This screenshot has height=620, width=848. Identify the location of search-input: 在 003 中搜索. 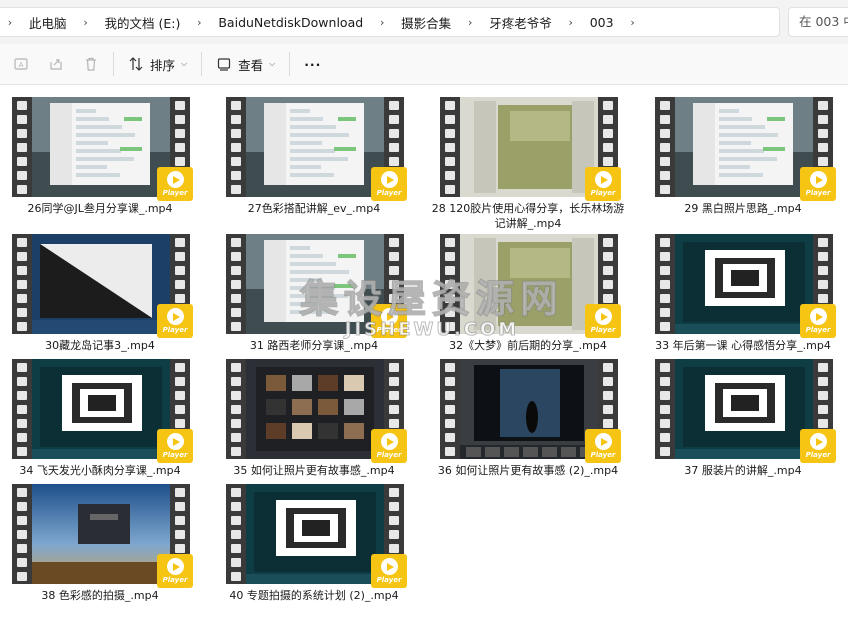
(818, 22).